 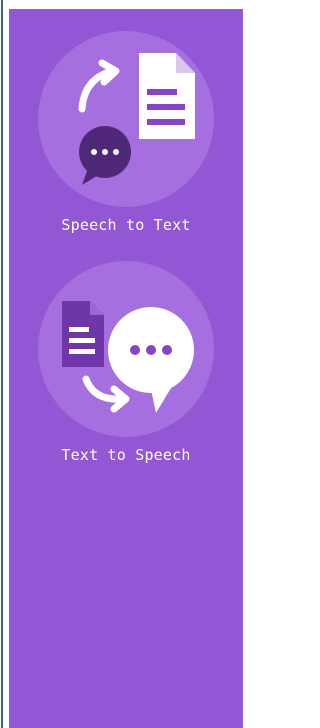 I want to click on speech-to-text-icon, so click(x=126, y=119).